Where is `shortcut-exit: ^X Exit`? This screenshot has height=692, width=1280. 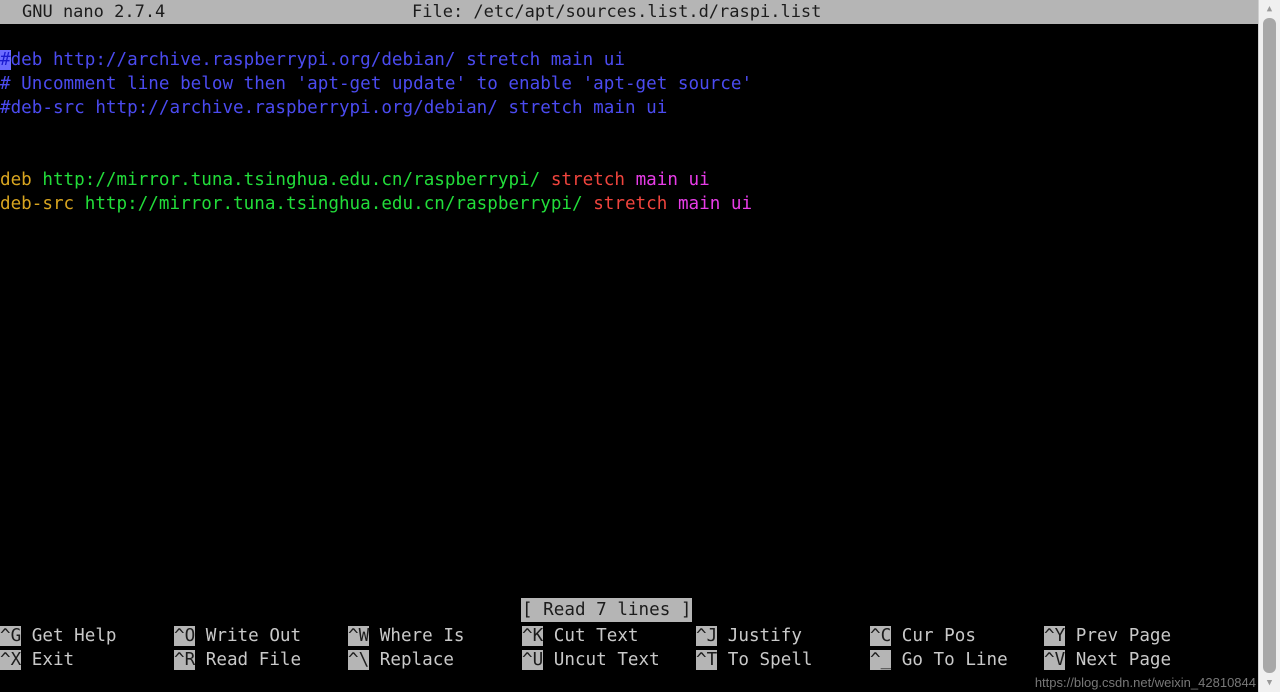
shortcut-exit: ^X Exit is located at coordinates (37, 660).